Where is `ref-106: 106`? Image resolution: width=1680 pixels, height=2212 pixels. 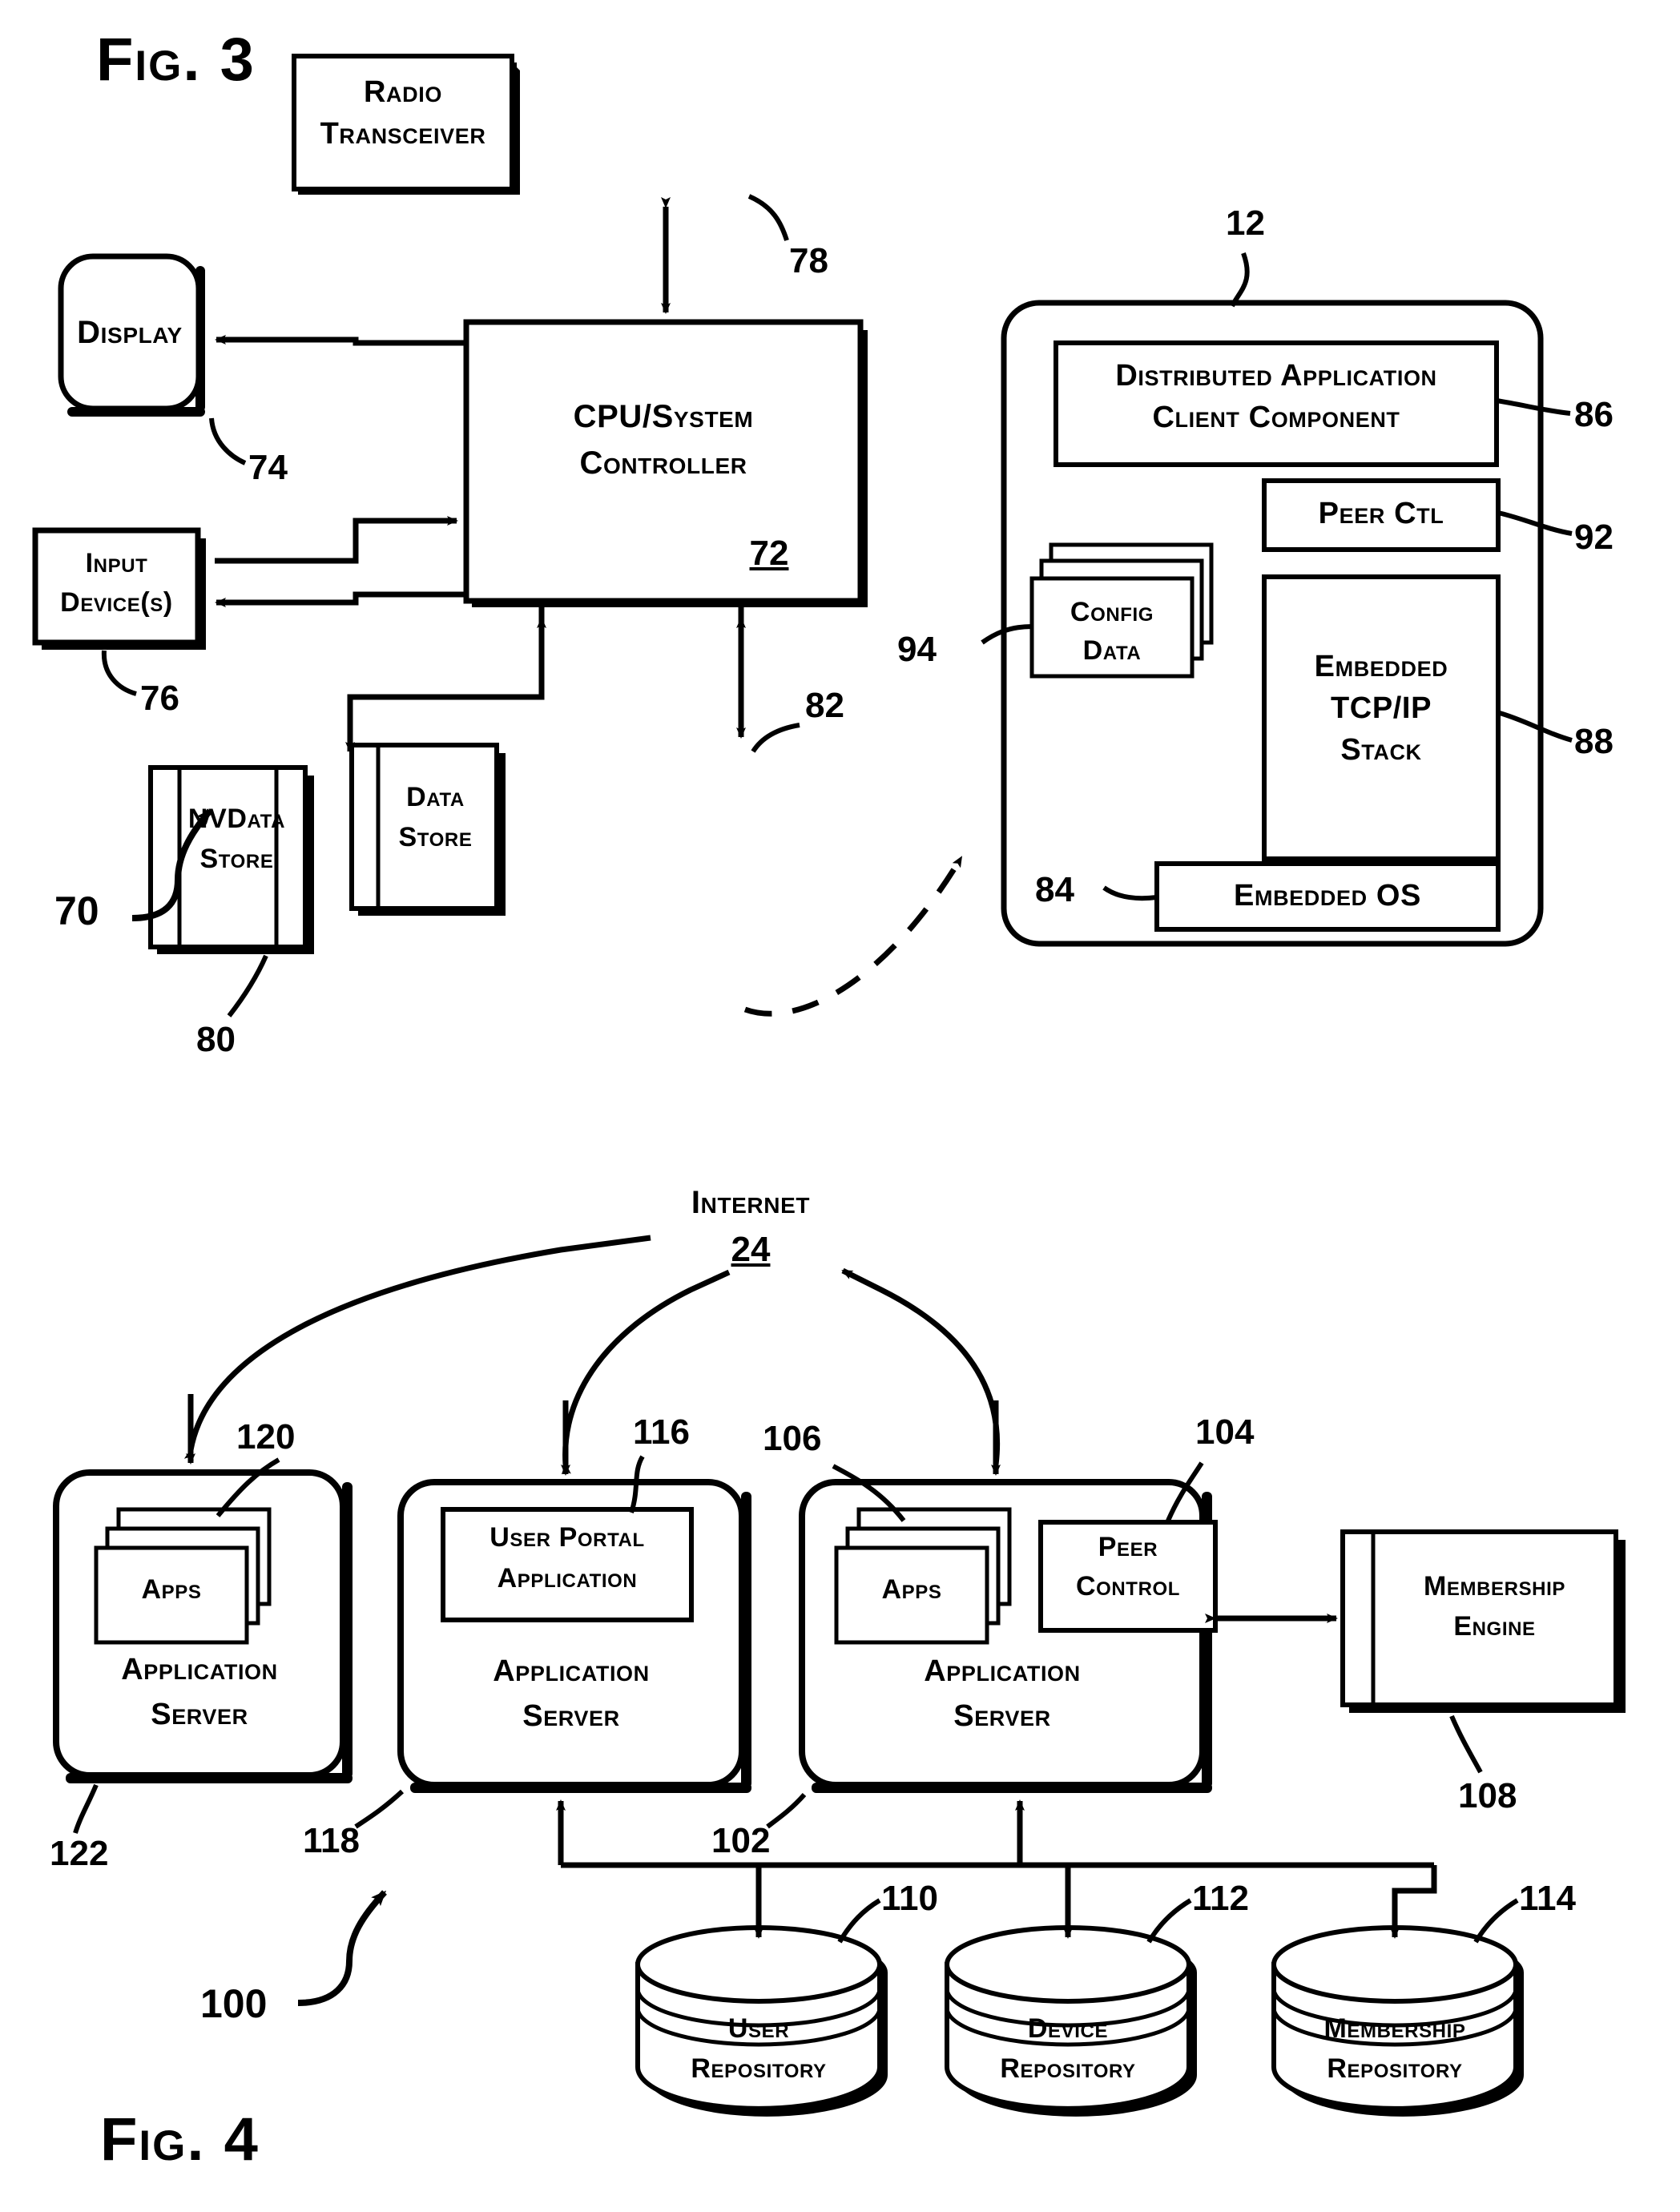
ref-106: 106 is located at coordinates (793, 1438).